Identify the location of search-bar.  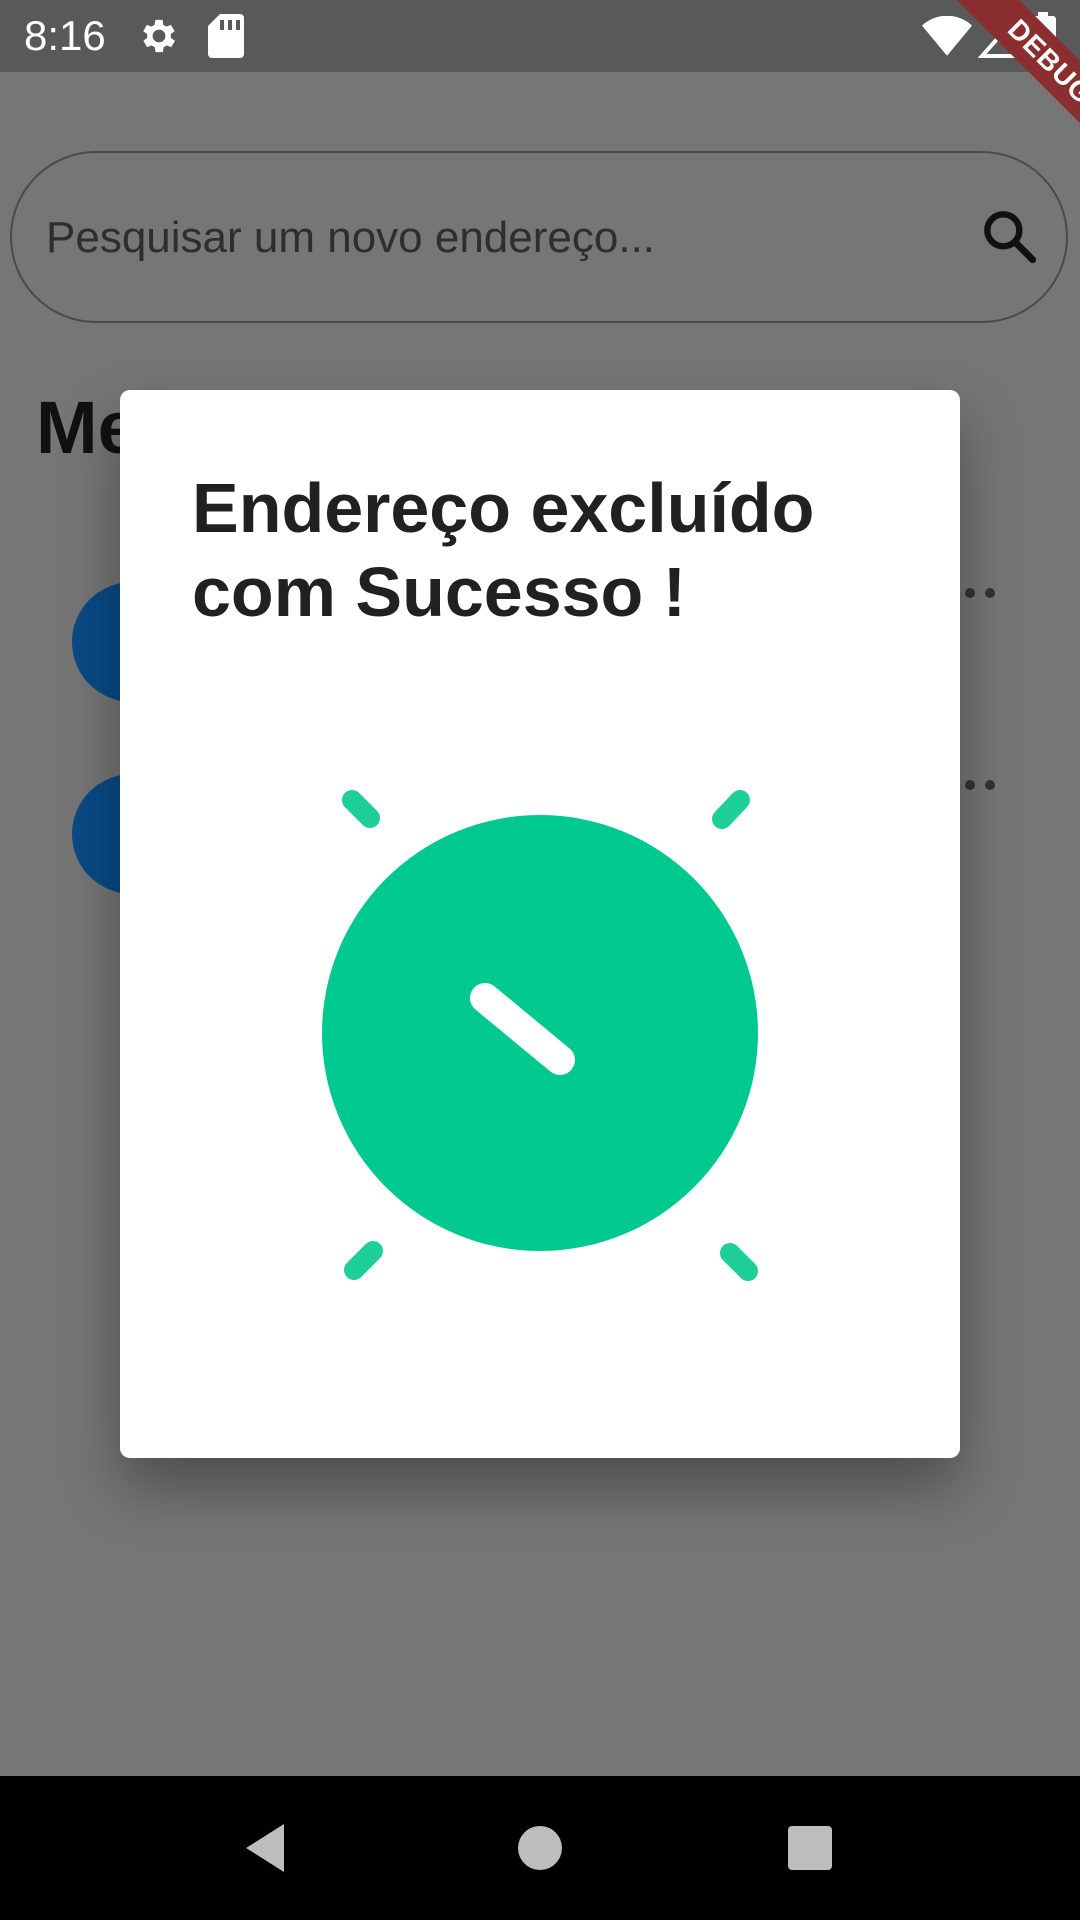
(539, 237).